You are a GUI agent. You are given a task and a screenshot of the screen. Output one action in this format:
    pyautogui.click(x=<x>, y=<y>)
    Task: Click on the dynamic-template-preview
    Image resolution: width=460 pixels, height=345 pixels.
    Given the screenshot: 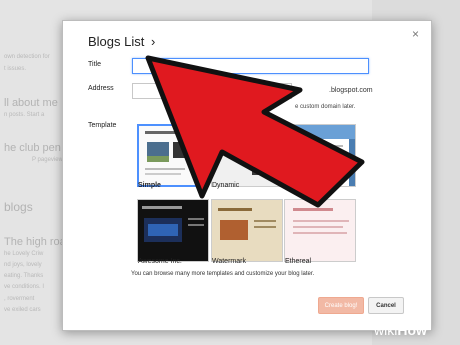 What is the action you would take?
    pyautogui.click(x=247, y=155)
    